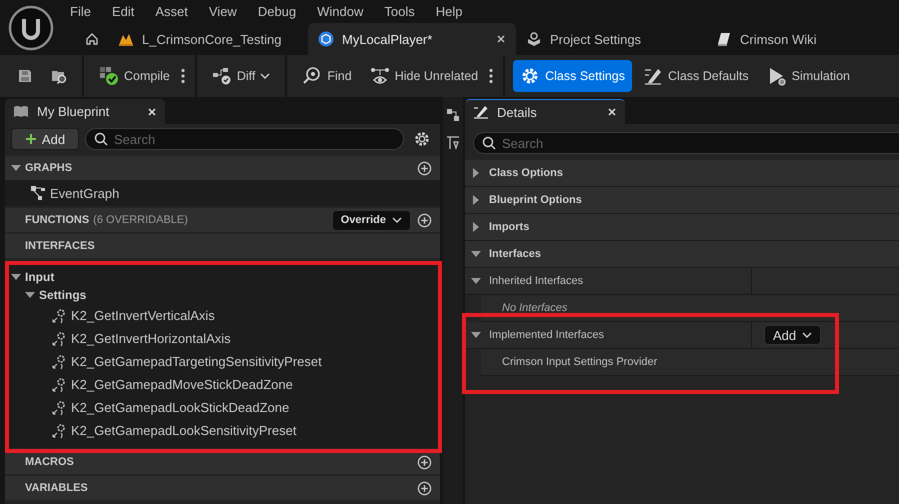 The width and height of the screenshot is (899, 504). Describe the element at coordinates (222, 295) in the screenshot. I see `category-row: Settings` at that location.